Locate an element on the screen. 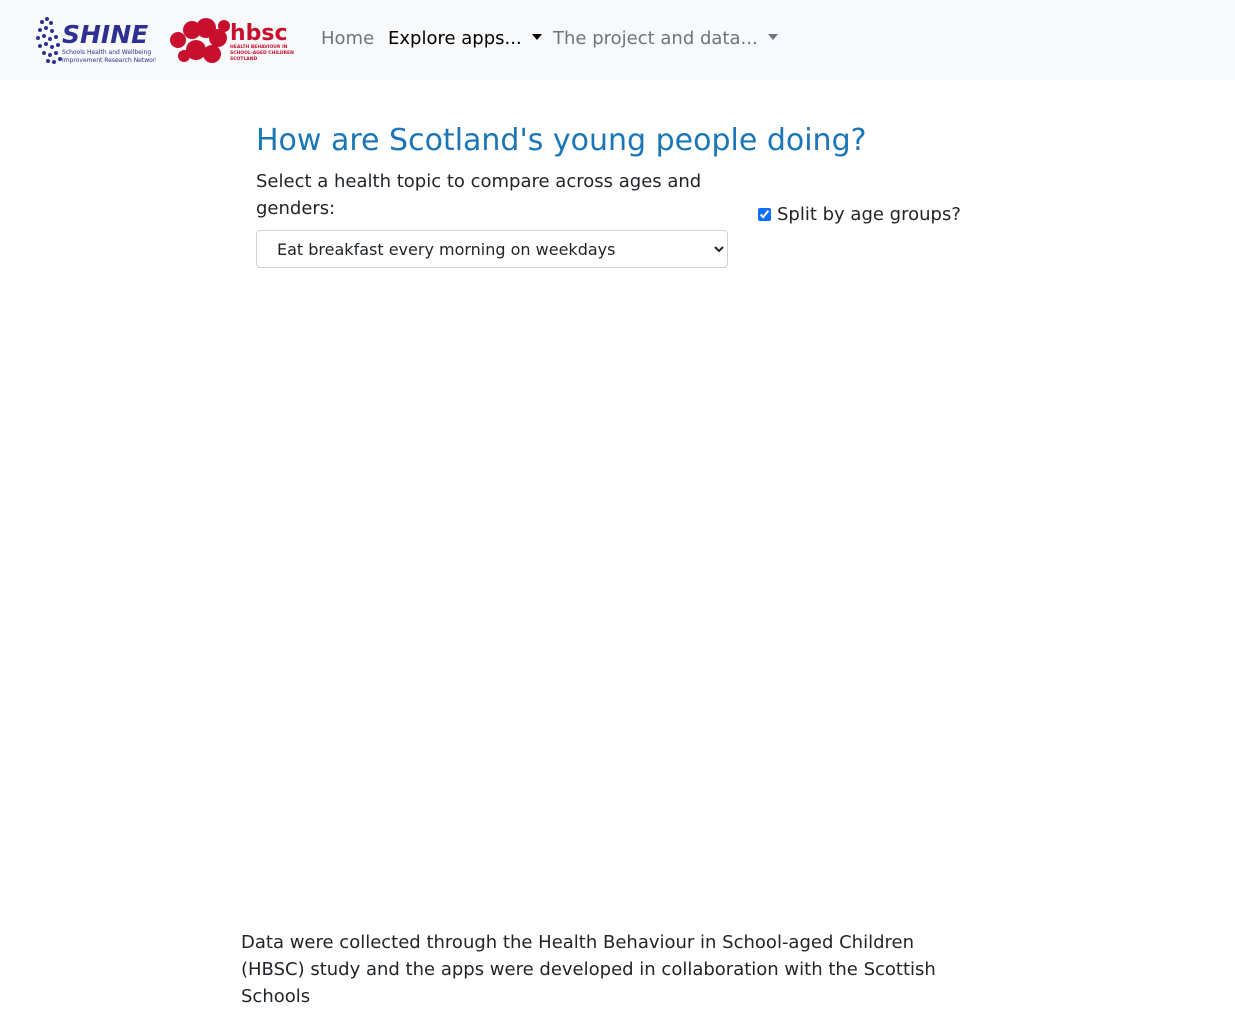 Image resolution: width=1235 pixels, height=1010 pixels. svg-text: SCOTLAND is located at coordinates (244, 59).